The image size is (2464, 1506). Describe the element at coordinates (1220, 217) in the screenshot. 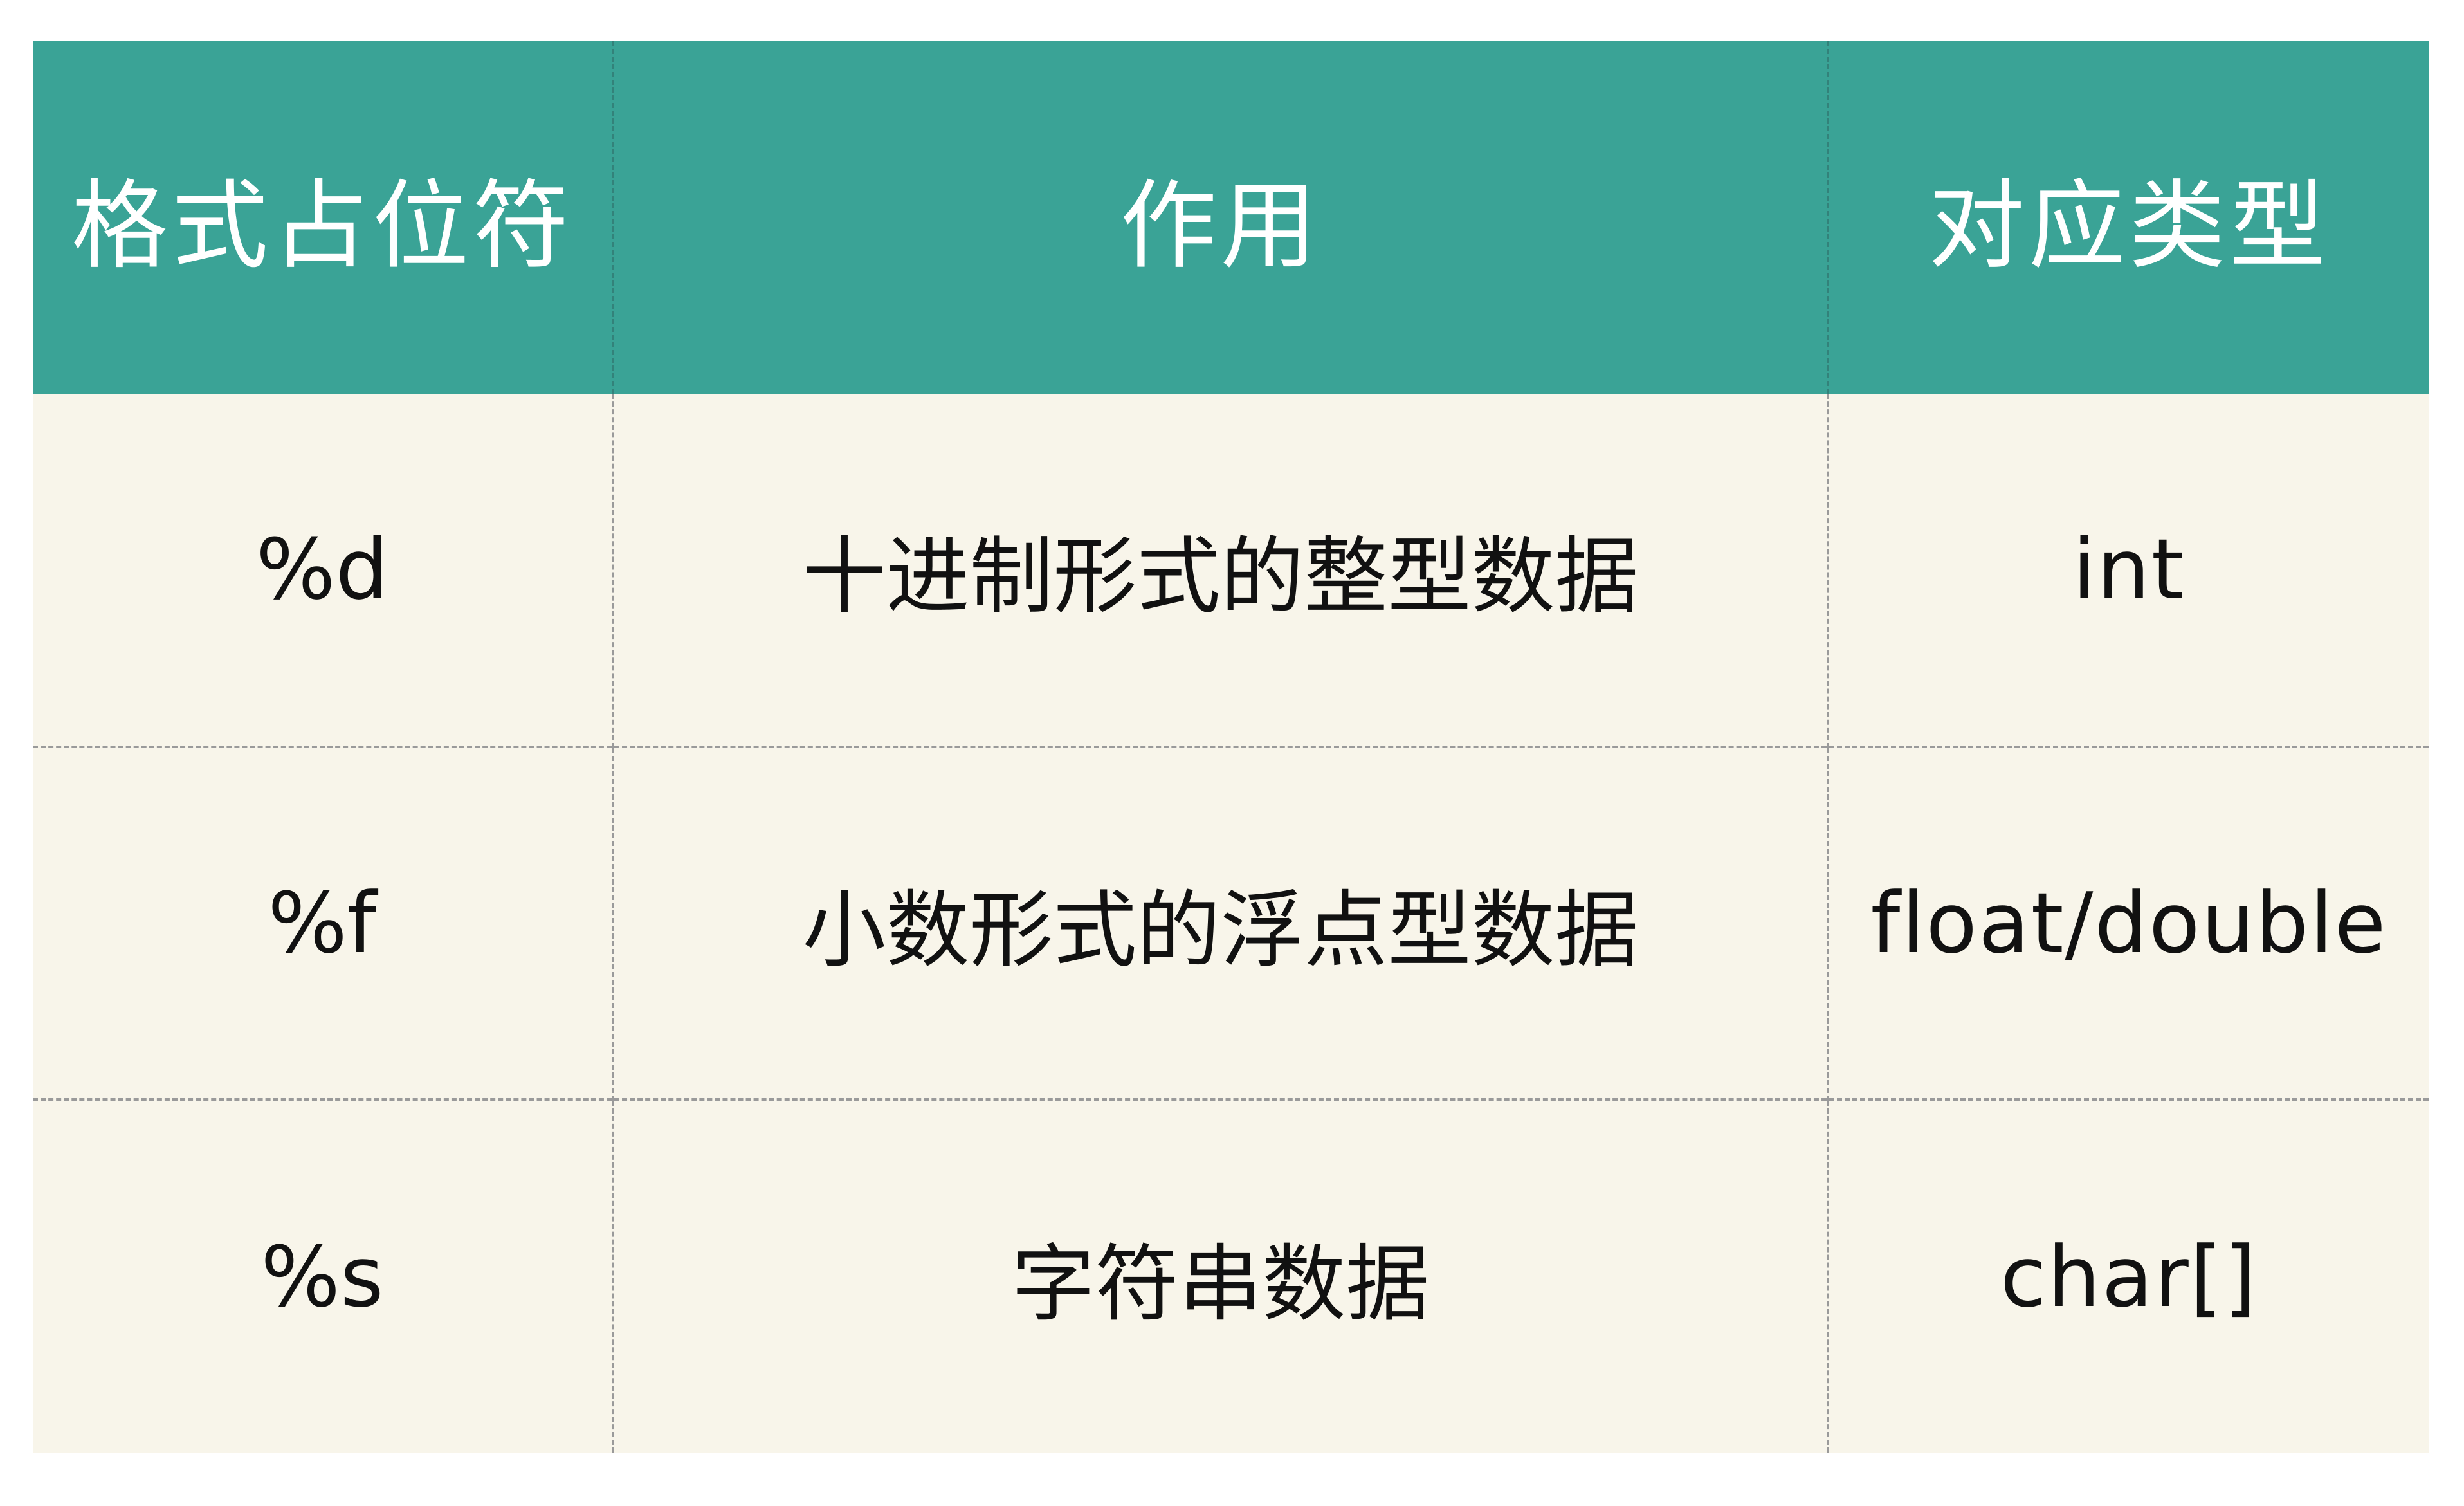

I see `header-purpose: 作用` at that location.